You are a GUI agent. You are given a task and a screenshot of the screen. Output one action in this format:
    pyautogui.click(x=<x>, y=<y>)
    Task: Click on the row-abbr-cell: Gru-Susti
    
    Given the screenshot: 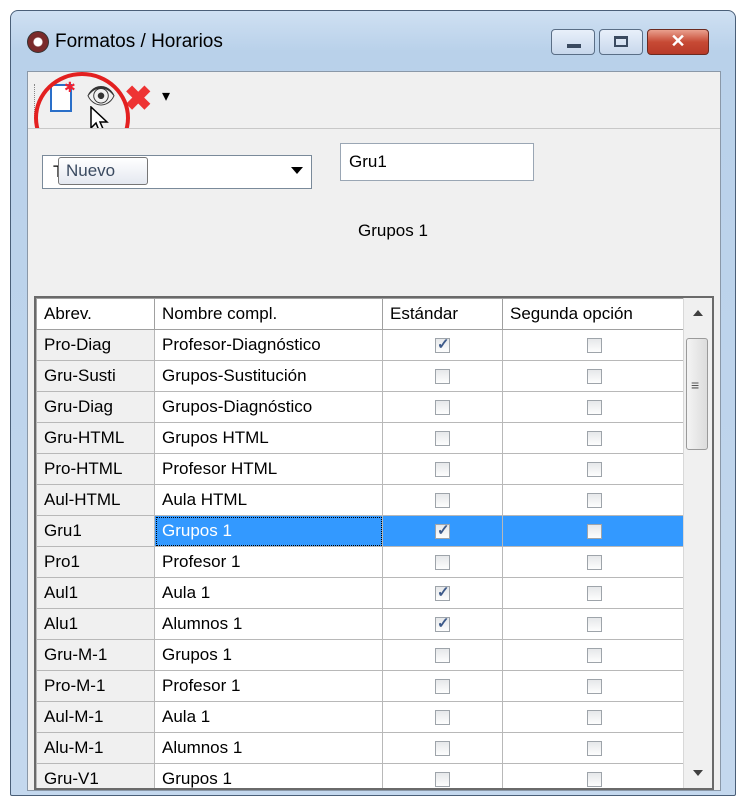 What is the action you would take?
    pyautogui.click(x=95, y=376)
    